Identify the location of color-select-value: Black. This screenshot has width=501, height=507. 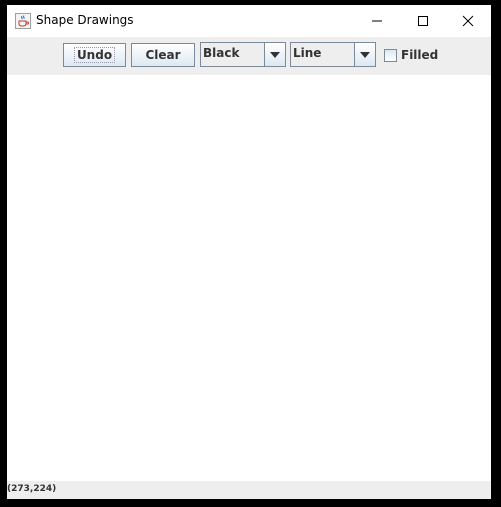
(221, 53).